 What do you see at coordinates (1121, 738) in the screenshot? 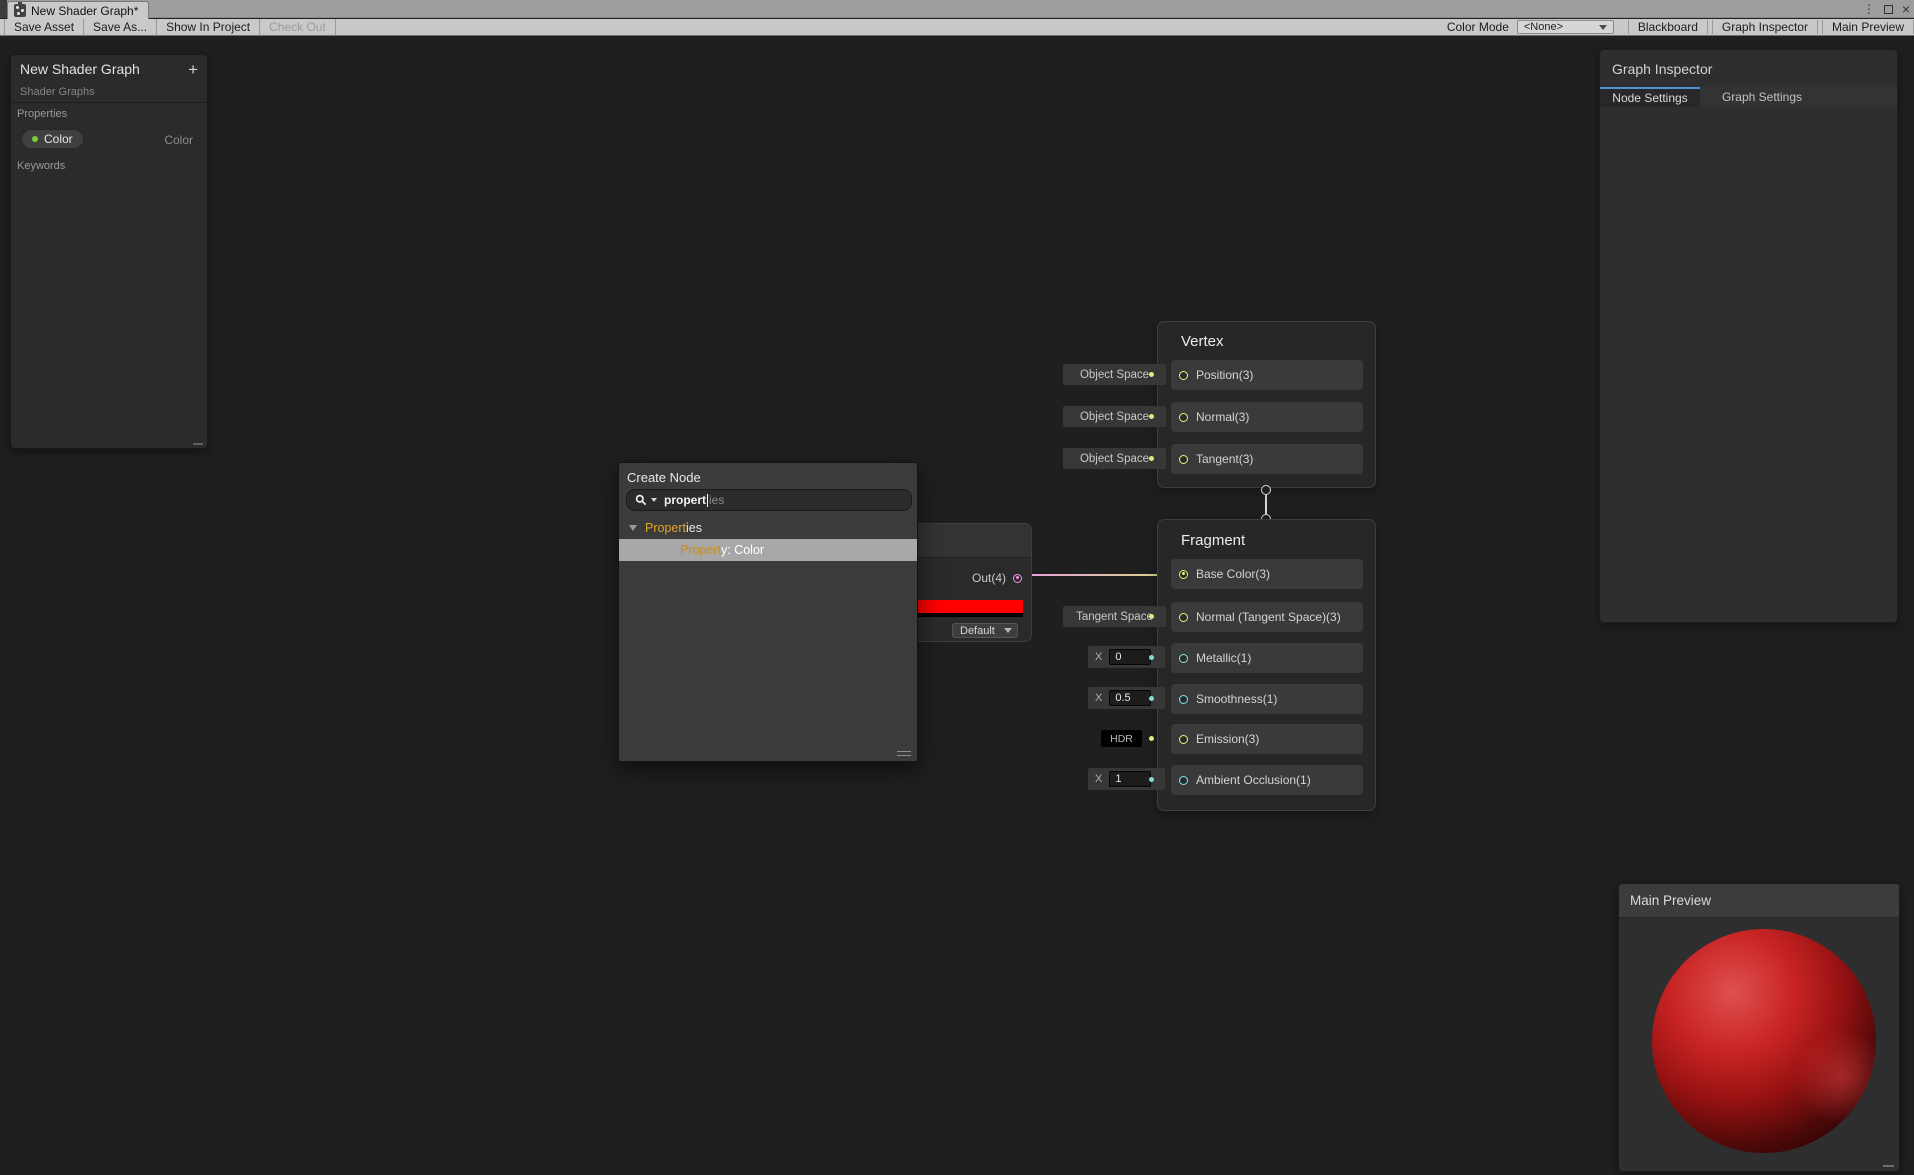
I see `emission-hdr-field: HDR` at bounding box center [1121, 738].